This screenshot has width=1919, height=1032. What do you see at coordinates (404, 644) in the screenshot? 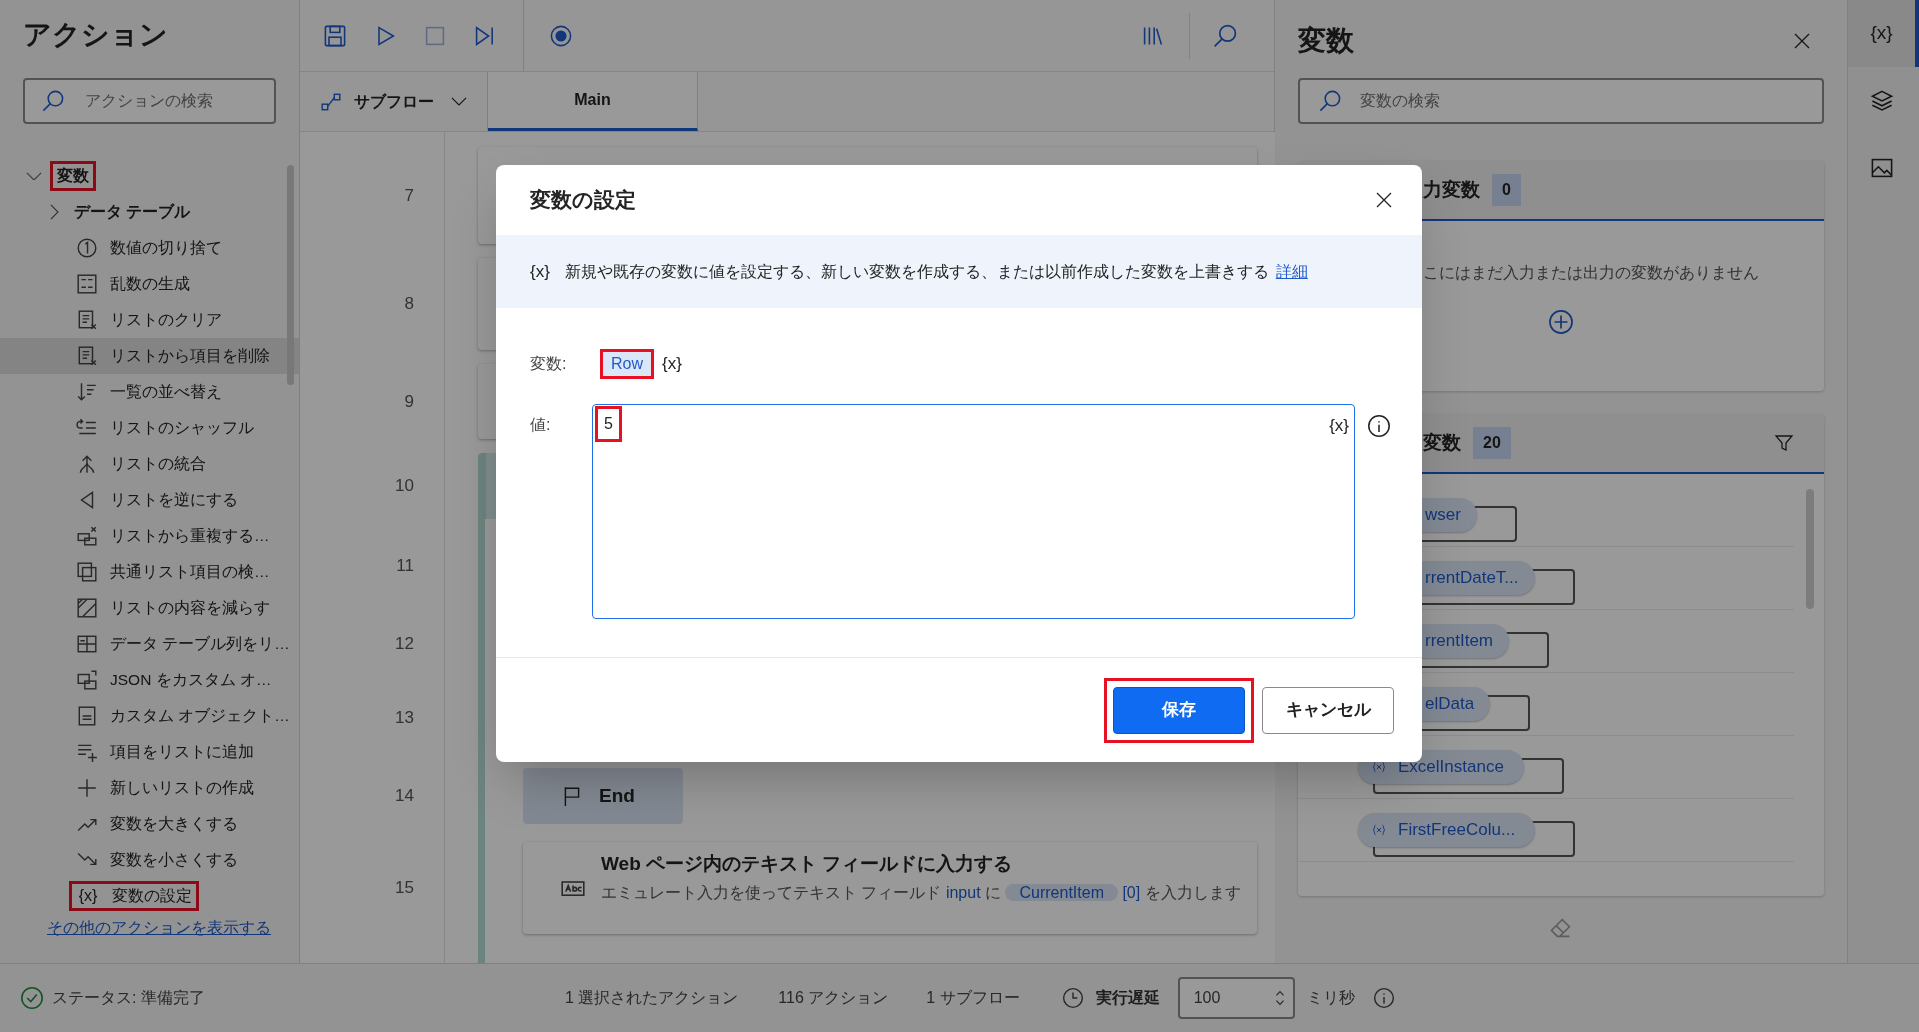
I see `line-number: 12` at bounding box center [404, 644].